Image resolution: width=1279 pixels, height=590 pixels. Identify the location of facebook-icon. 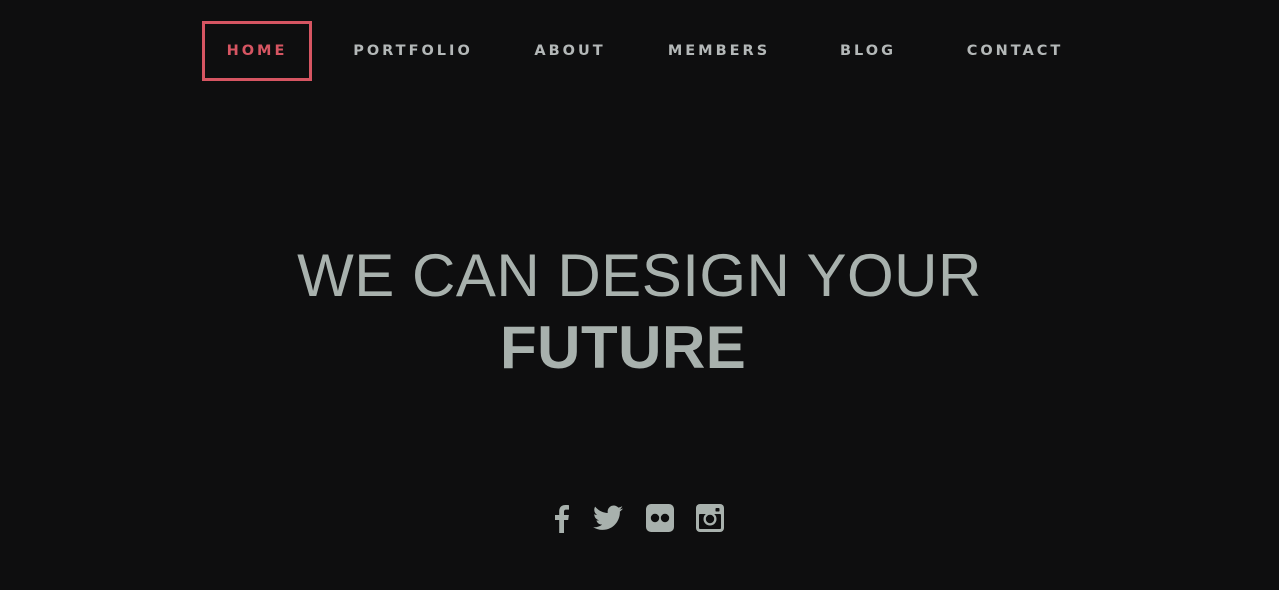
(561, 518).